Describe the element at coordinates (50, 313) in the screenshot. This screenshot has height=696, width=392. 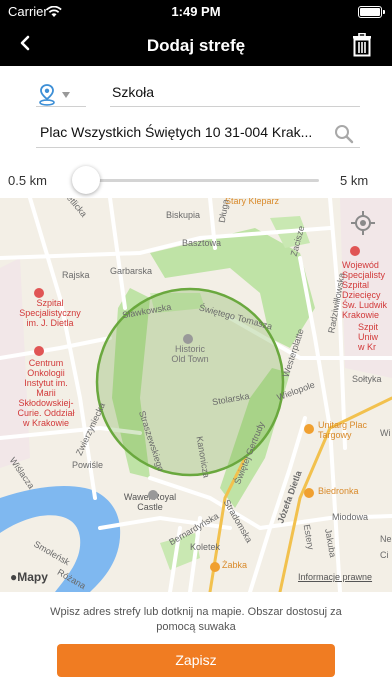
I see `map-label: Szpital Specjalistyczny im. J. Dietla` at that location.